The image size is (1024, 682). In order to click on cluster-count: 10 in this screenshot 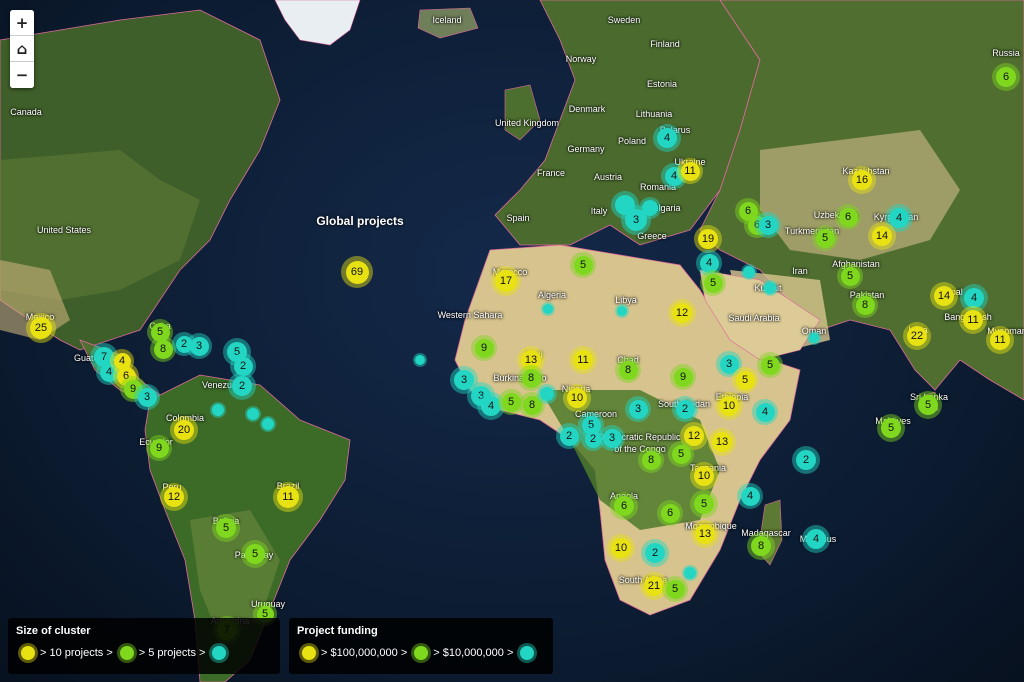, I will do `click(704, 476)`.